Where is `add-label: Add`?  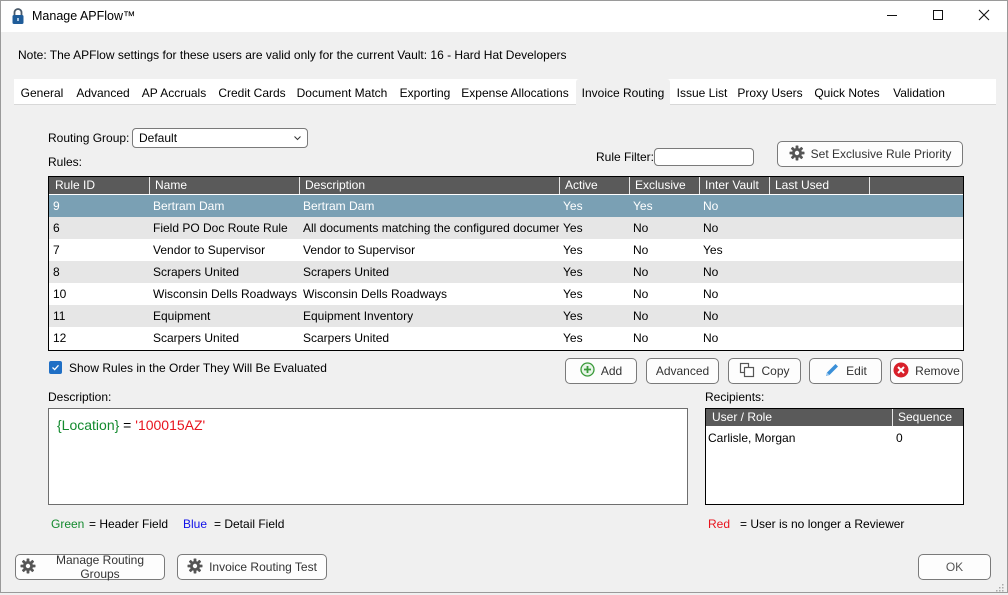
add-label: Add is located at coordinates (611, 371).